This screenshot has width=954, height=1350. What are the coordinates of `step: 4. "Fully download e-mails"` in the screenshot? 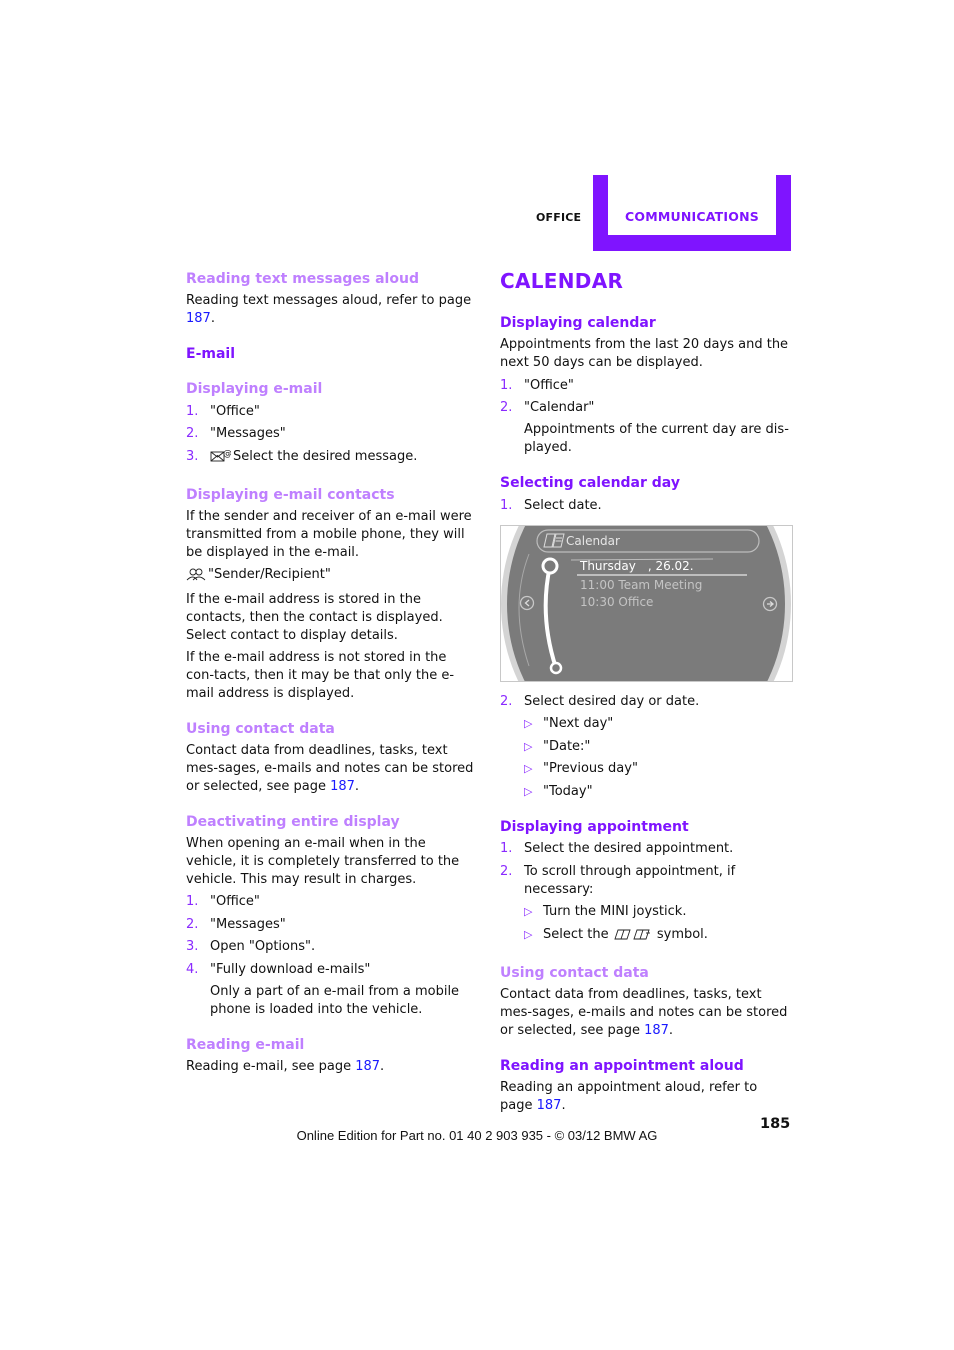 It's located at (278, 969).